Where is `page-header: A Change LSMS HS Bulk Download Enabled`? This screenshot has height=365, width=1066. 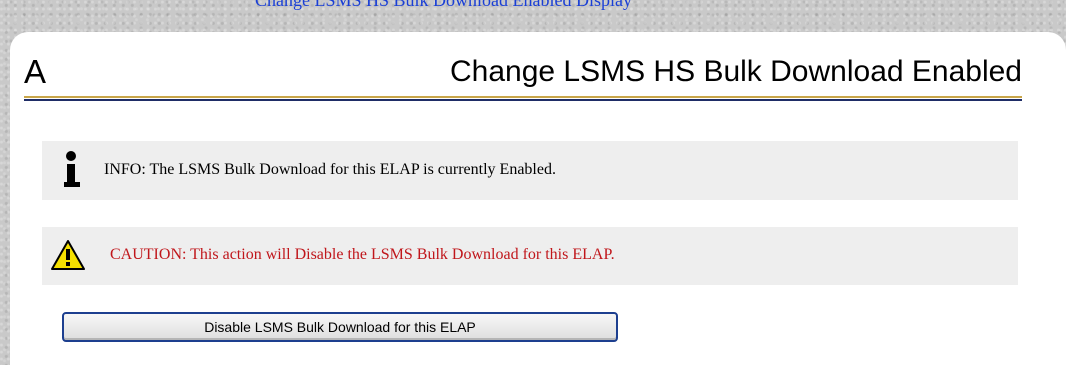 page-header: A Change LSMS HS Bulk Download Enabled is located at coordinates (523, 73).